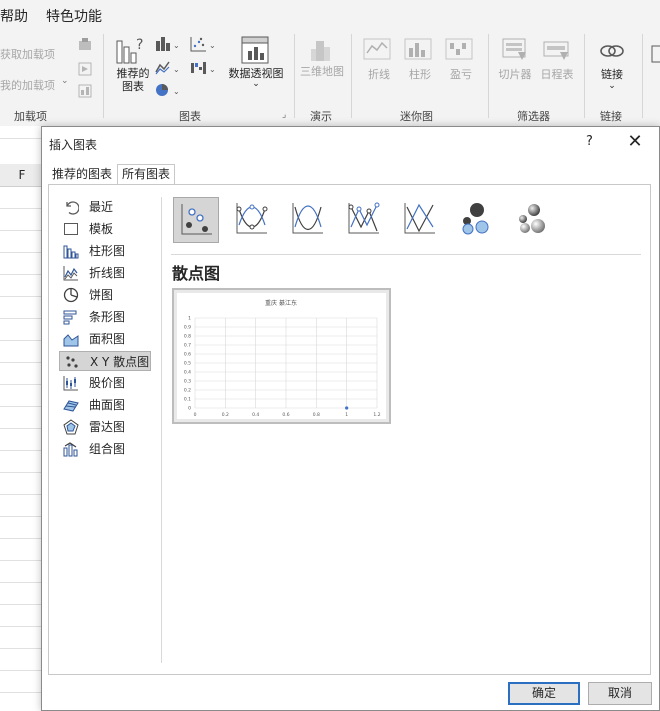 This screenshot has height=711, width=660. What do you see at coordinates (187, 400) in the screenshot?
I see `preview-y-tick-label: 0.1` at bounding box center [187, 400].